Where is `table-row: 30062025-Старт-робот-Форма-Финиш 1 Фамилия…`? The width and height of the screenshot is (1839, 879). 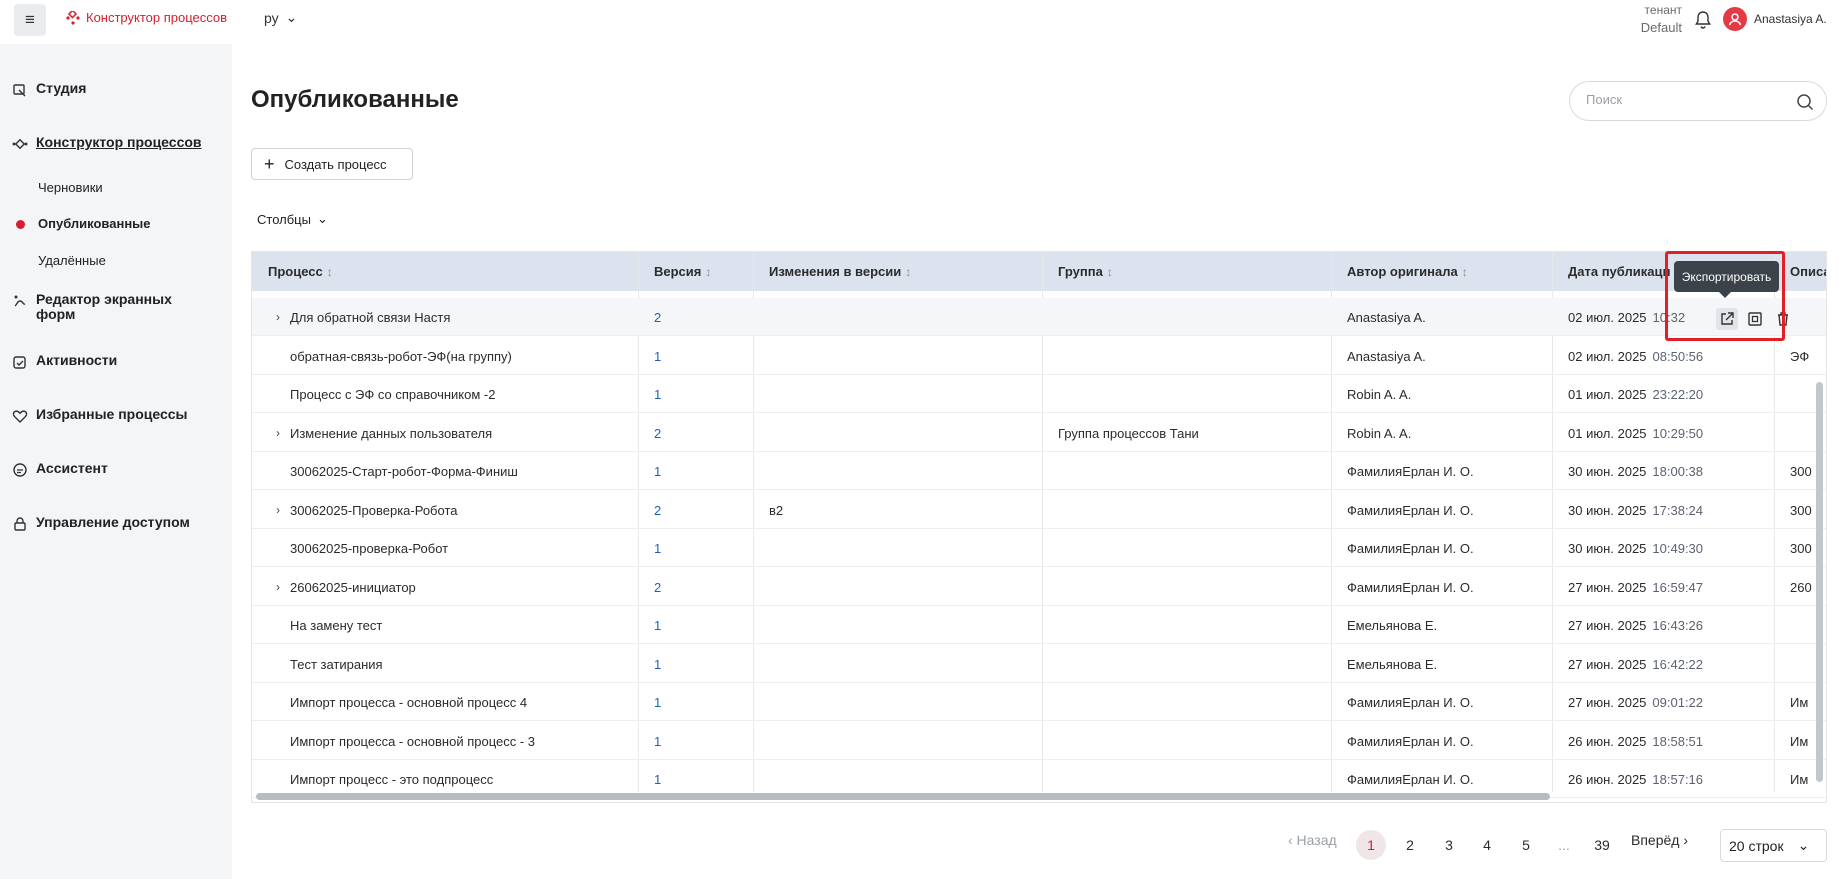 table-row: 30062025-Старт-робот-Форма-Финиш 1 Фамилия… is located at coordinates (1039, 471).